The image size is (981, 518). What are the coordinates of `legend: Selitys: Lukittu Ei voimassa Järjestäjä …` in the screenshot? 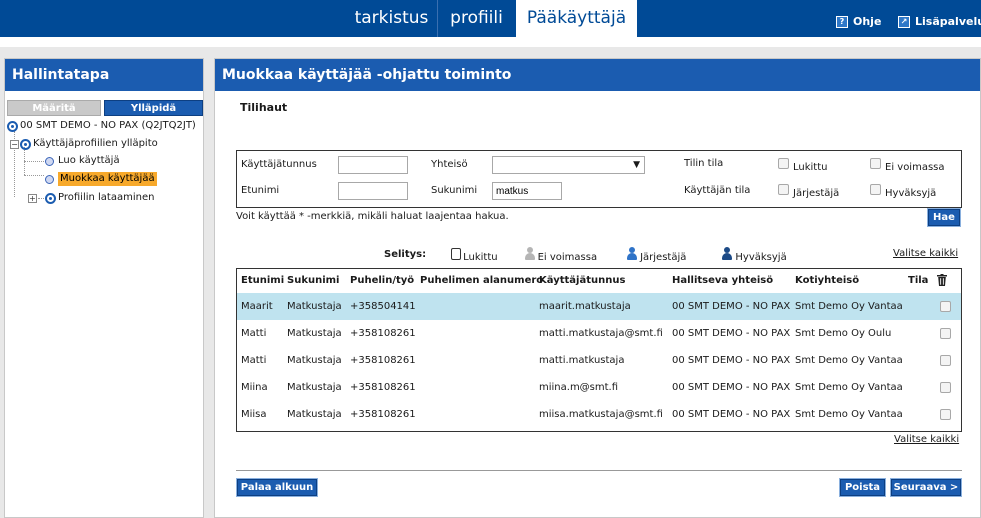 It's located at (585, 255).